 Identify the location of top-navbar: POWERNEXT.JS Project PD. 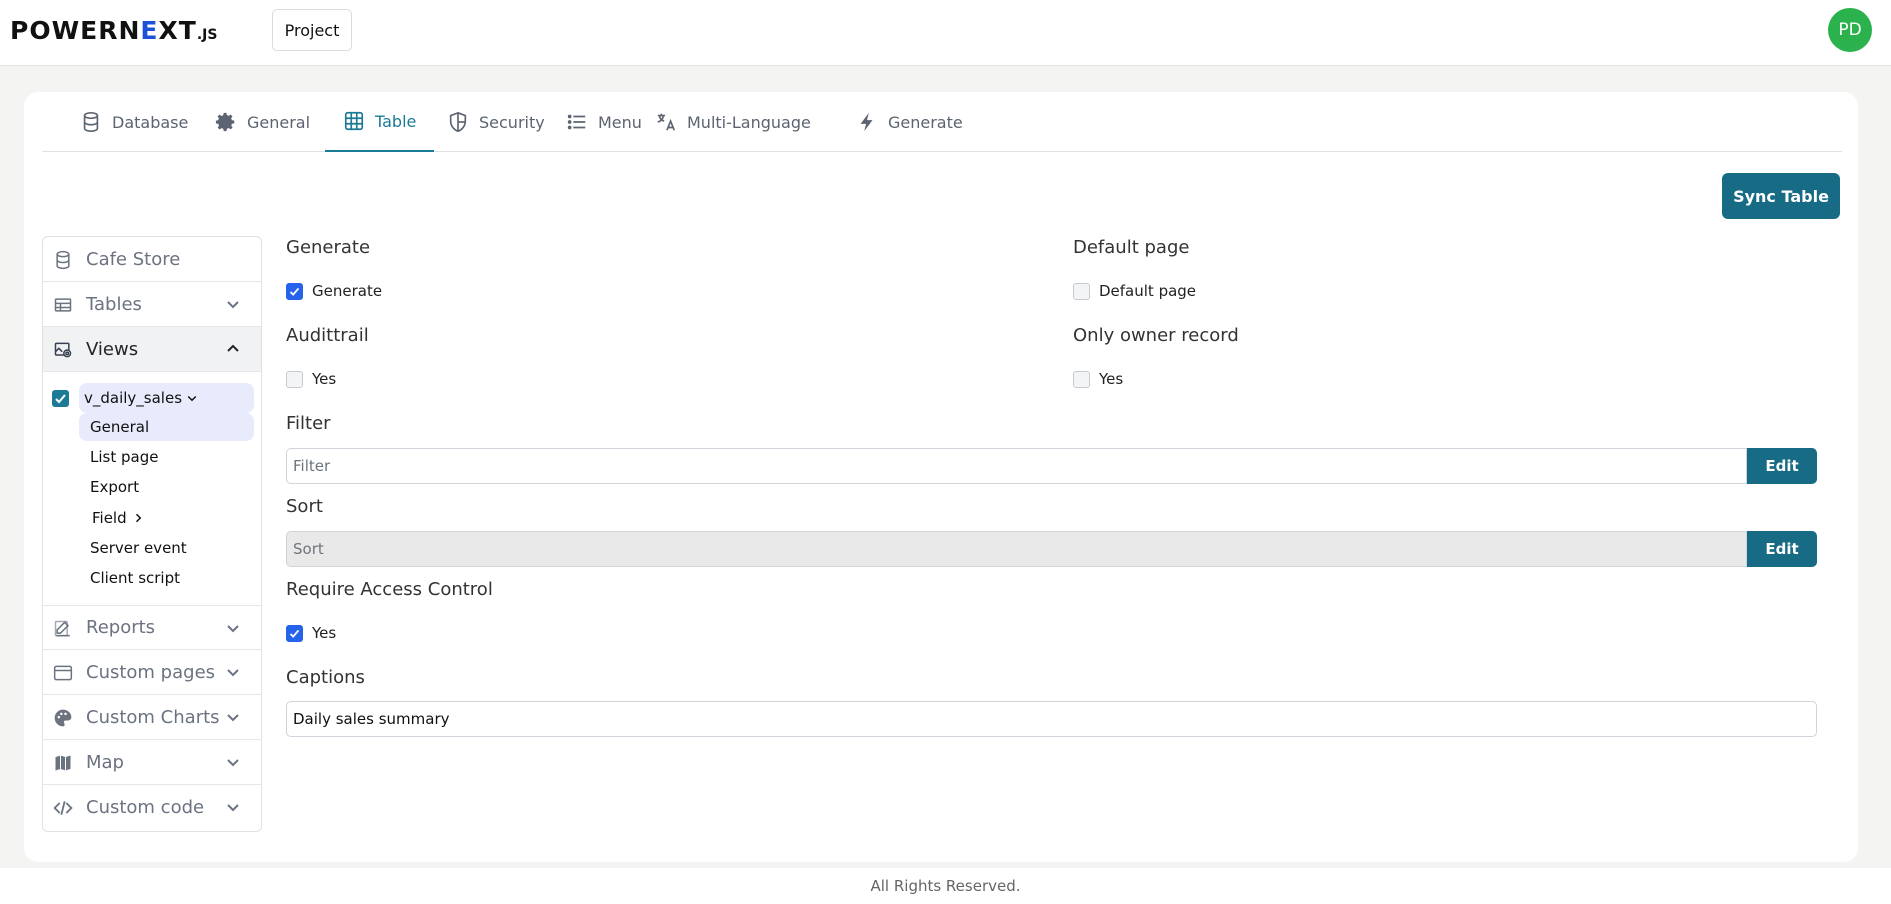
(945, 33).